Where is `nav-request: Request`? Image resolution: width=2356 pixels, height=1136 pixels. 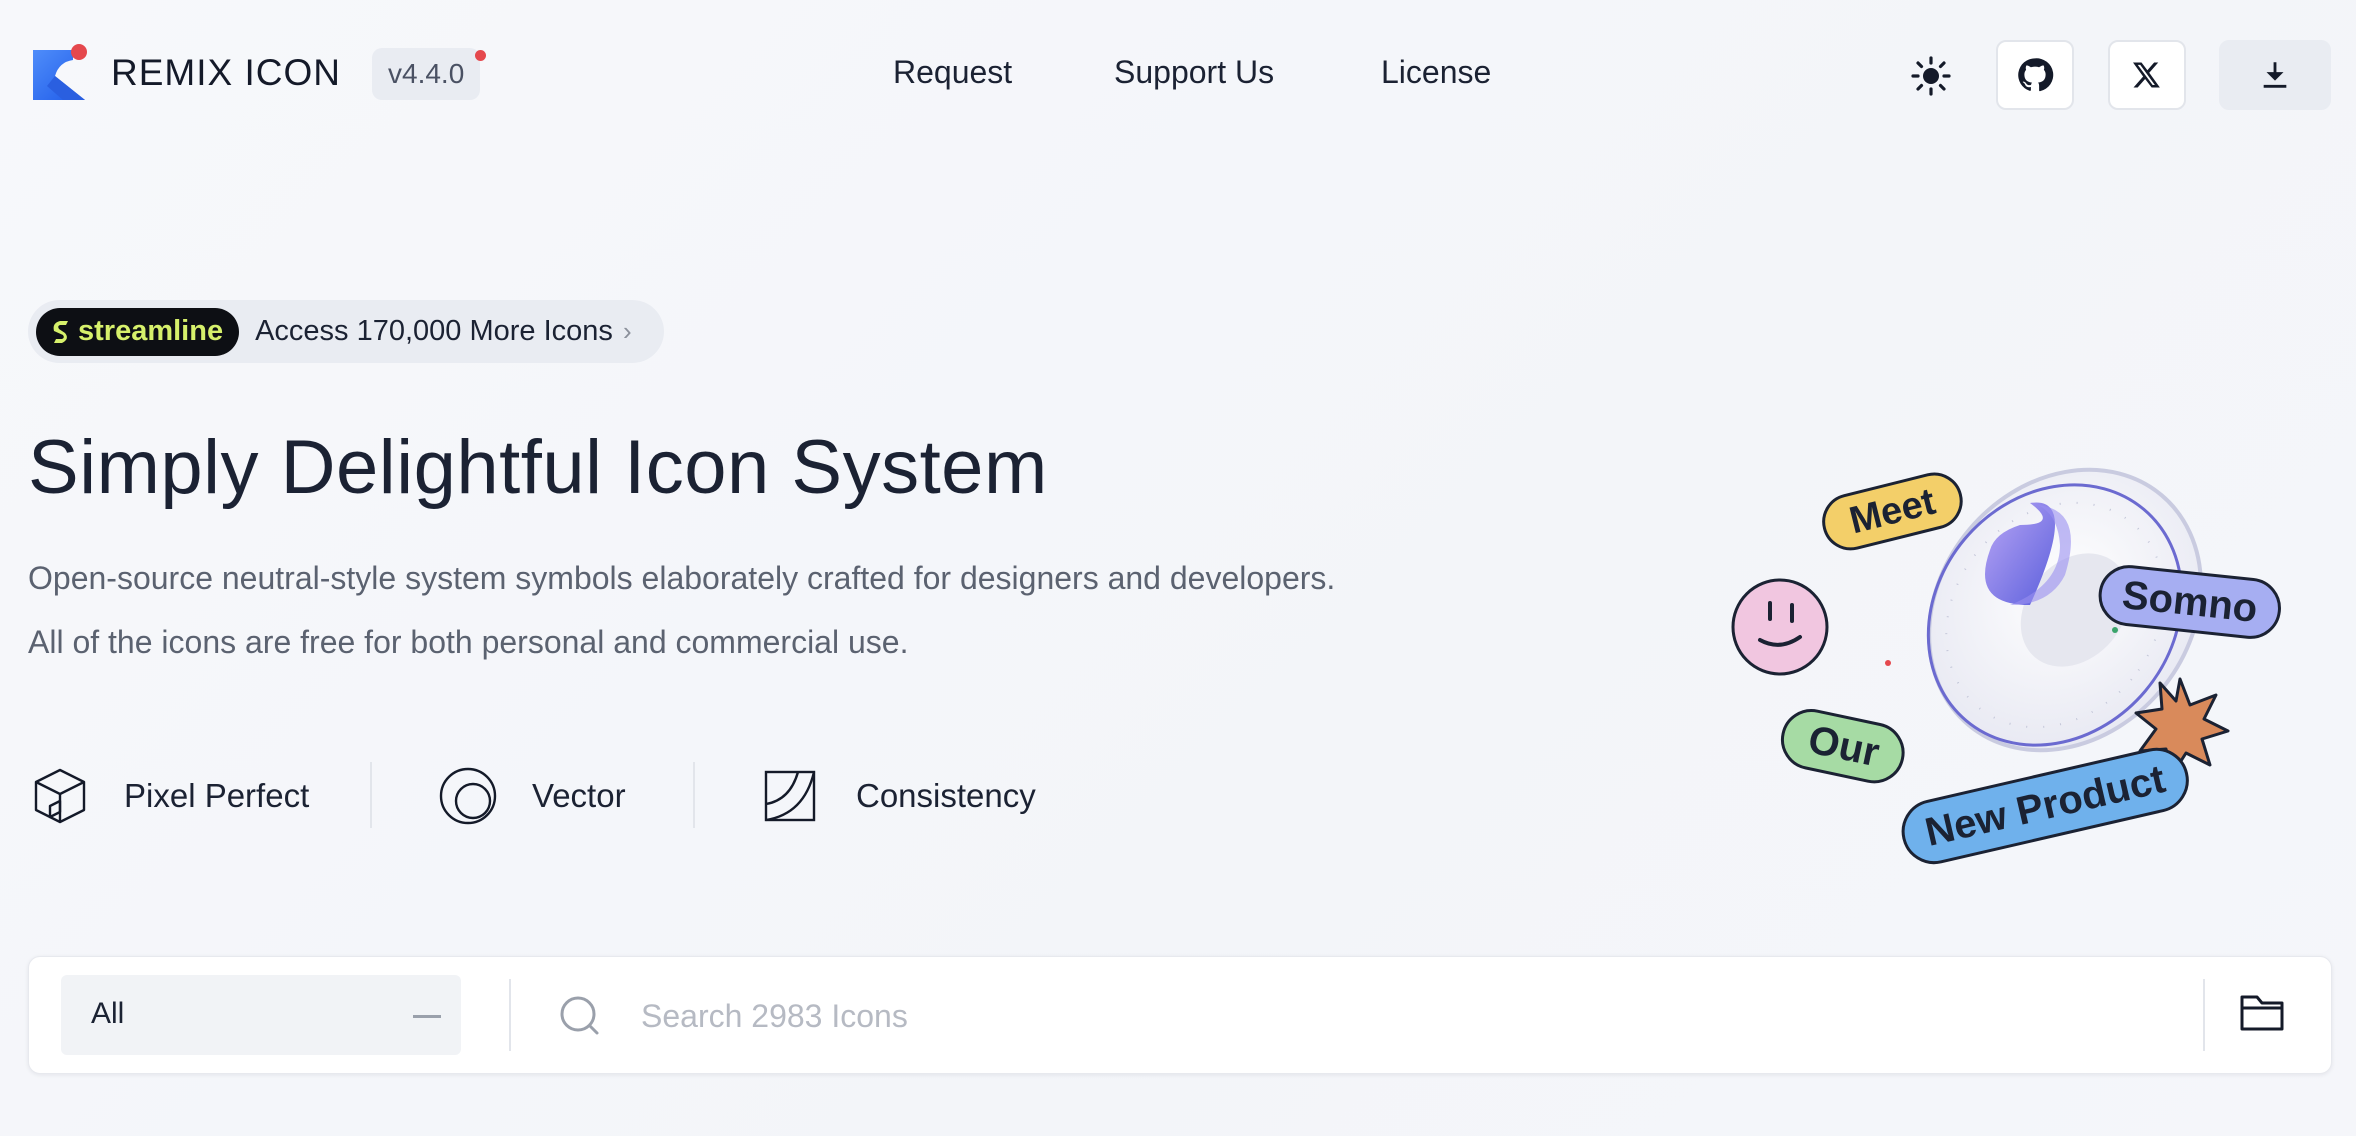
nav-request: Request is located at coordinates (952, 72).